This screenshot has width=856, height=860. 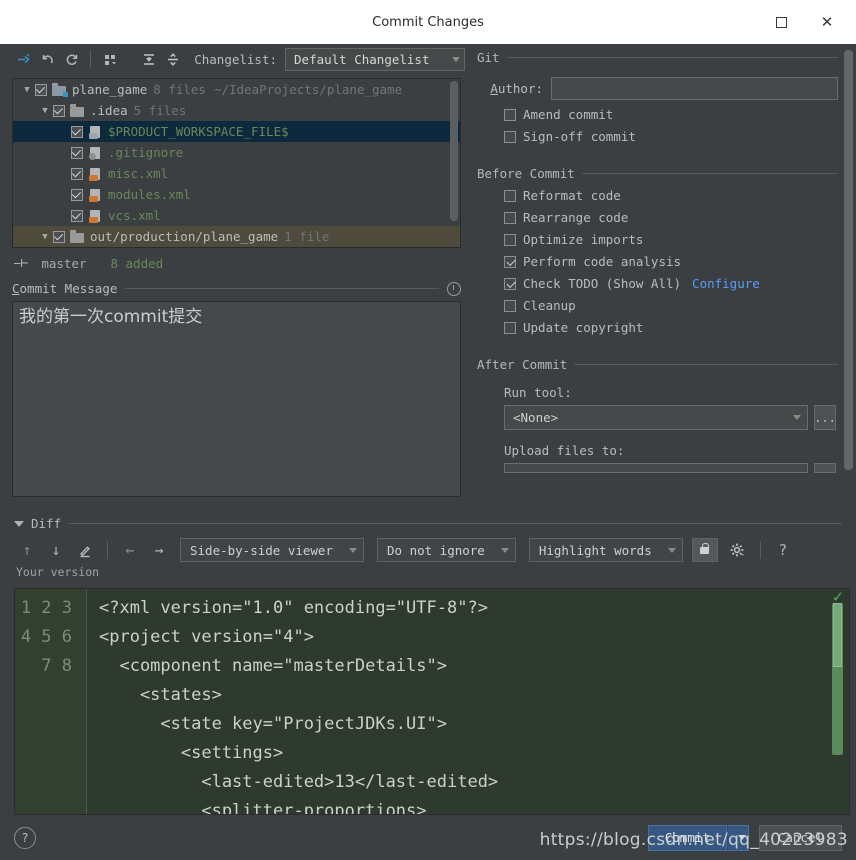 I want to click on maximize-button, so click(x=781, y=22).